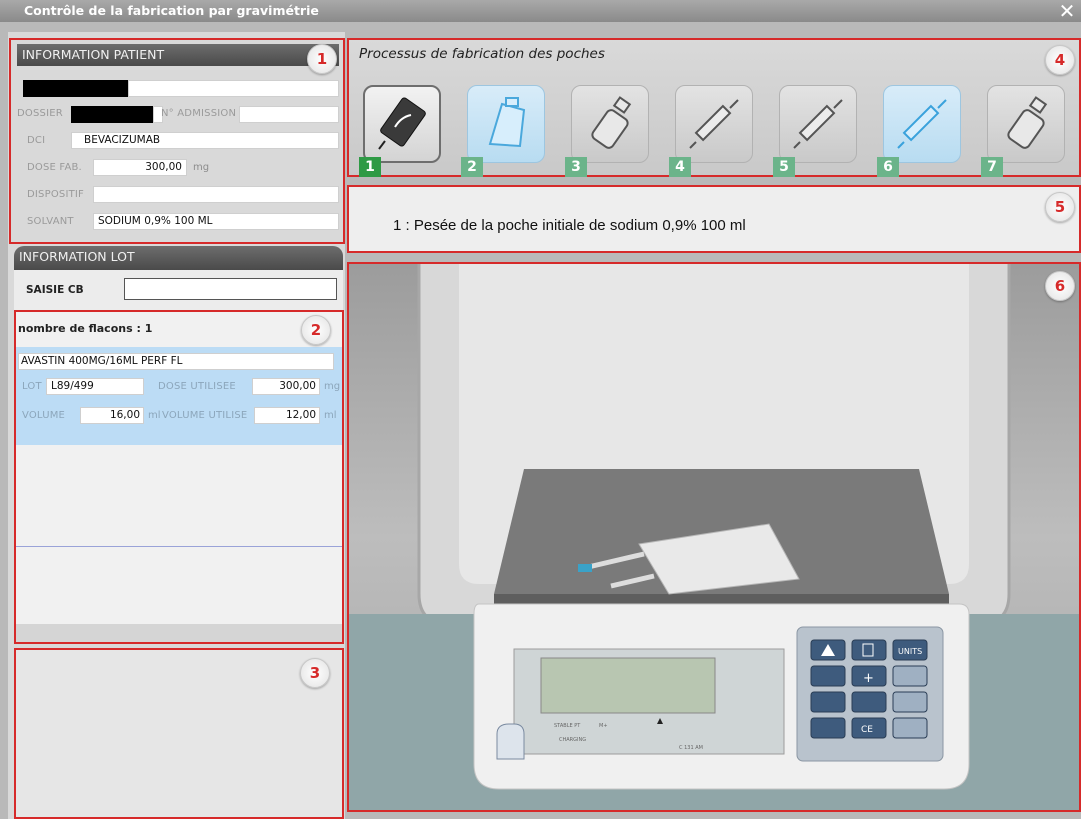 Image resolution: width=1081 pixels, height=819 pixels. Describe the element at coordinates (868, 678) in the screenshot. I see `plus-key: +` at that location.